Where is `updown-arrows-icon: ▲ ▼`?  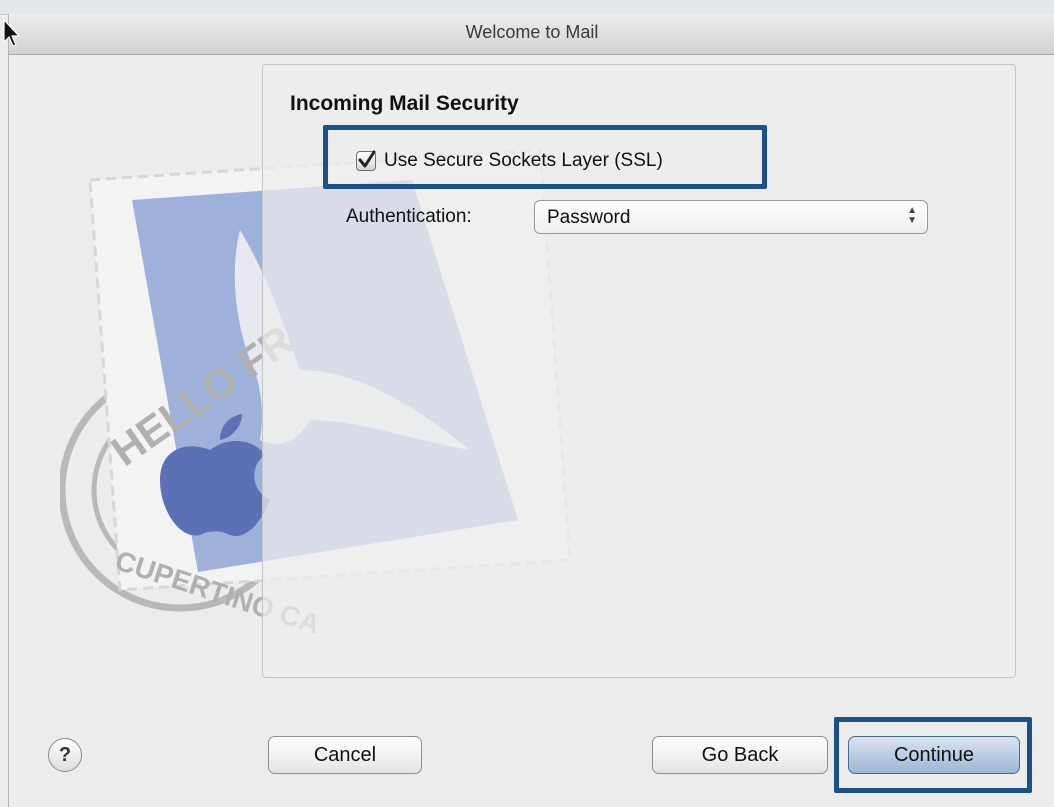
updown-arrows-icon: ▲ ▼ is located at coordinates (912, 215).